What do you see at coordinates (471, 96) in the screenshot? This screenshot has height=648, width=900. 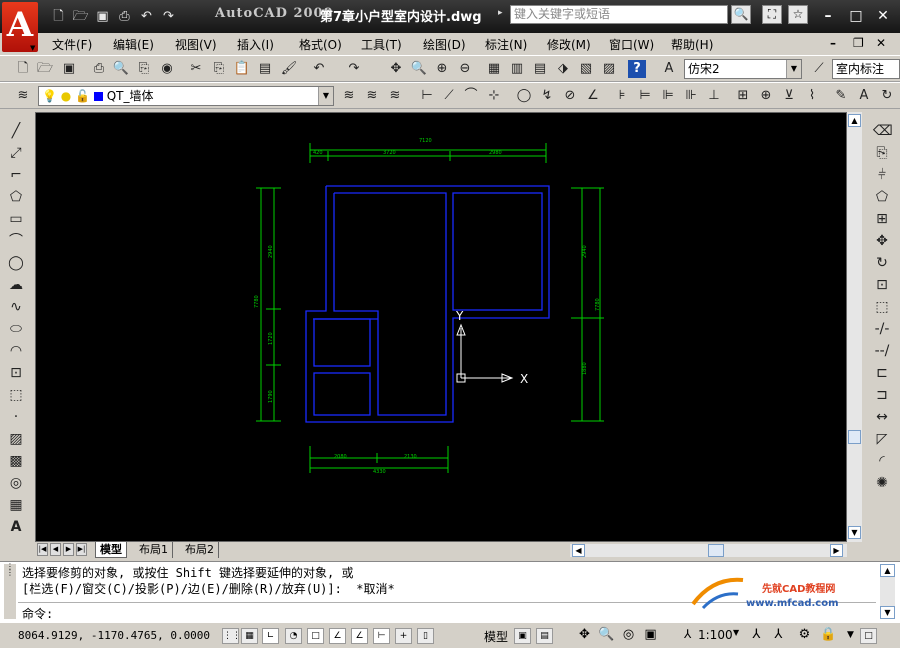 I see `arc-length-icon: ⌒` at bounding box center [471, 96].